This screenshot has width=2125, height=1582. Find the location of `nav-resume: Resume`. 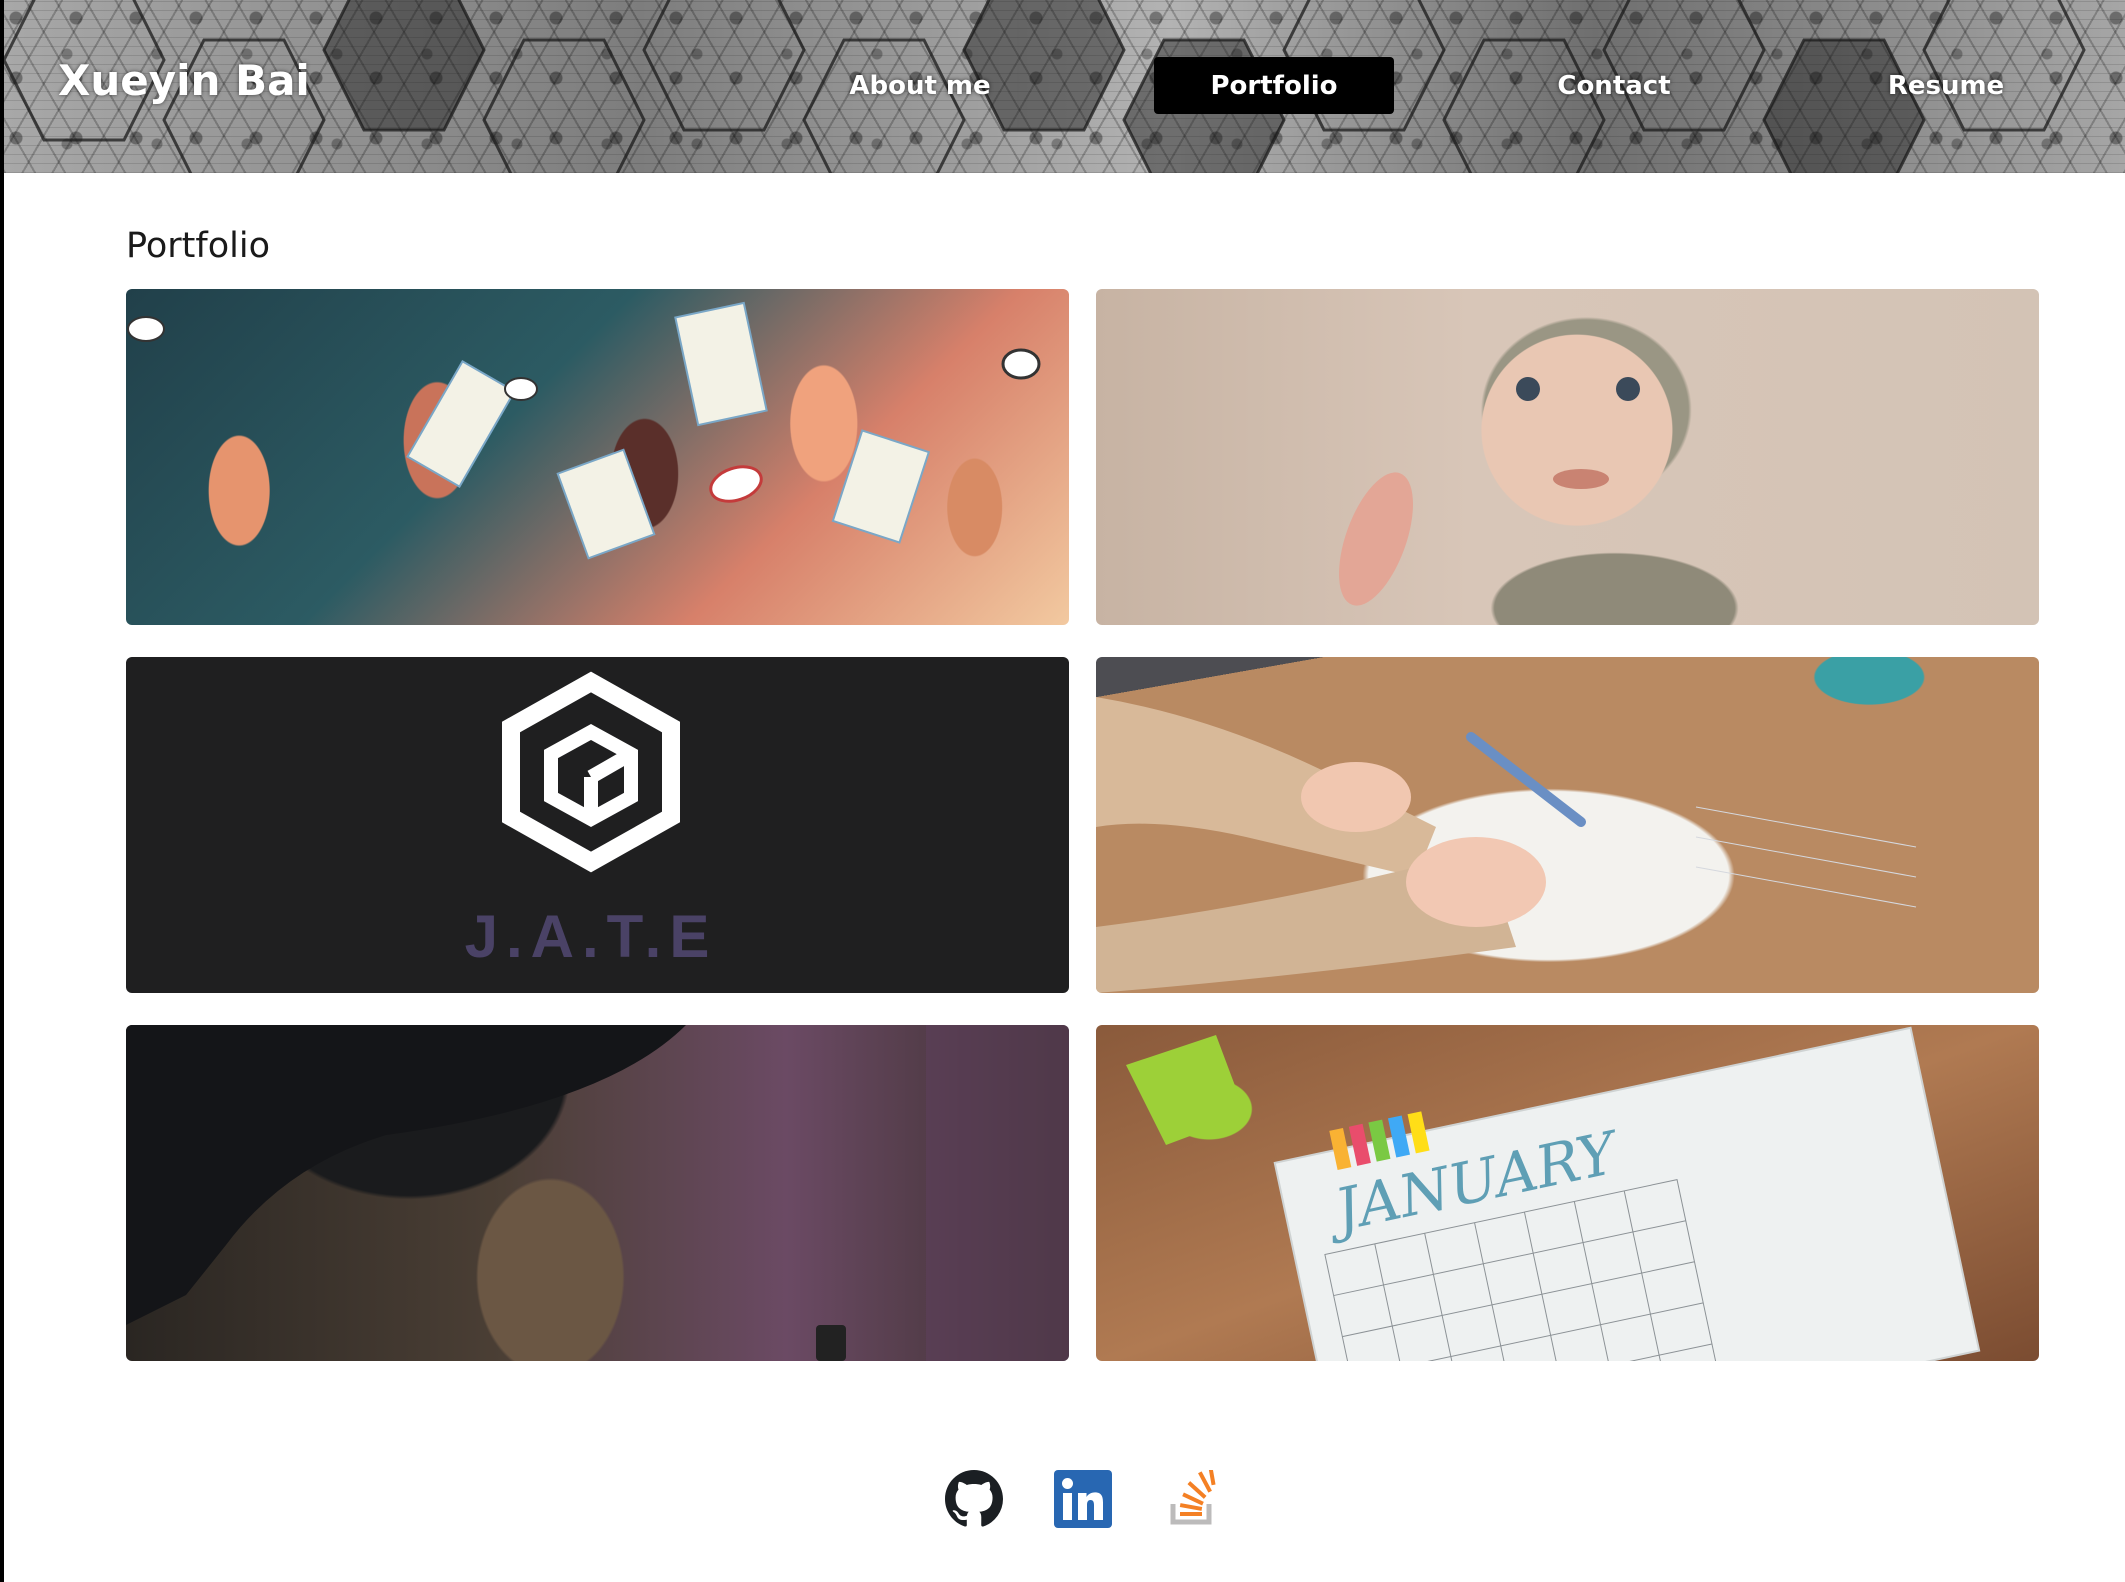

nav-resume: Resume is located at coordinates (1946, 85).